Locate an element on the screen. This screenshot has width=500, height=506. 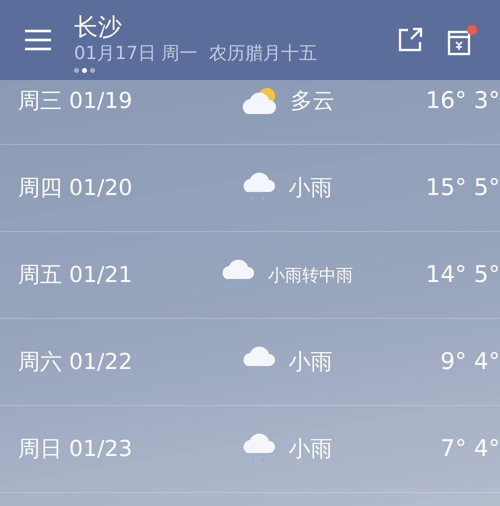
day-date: 周四 01/20 is located at coordinates (76, 189).